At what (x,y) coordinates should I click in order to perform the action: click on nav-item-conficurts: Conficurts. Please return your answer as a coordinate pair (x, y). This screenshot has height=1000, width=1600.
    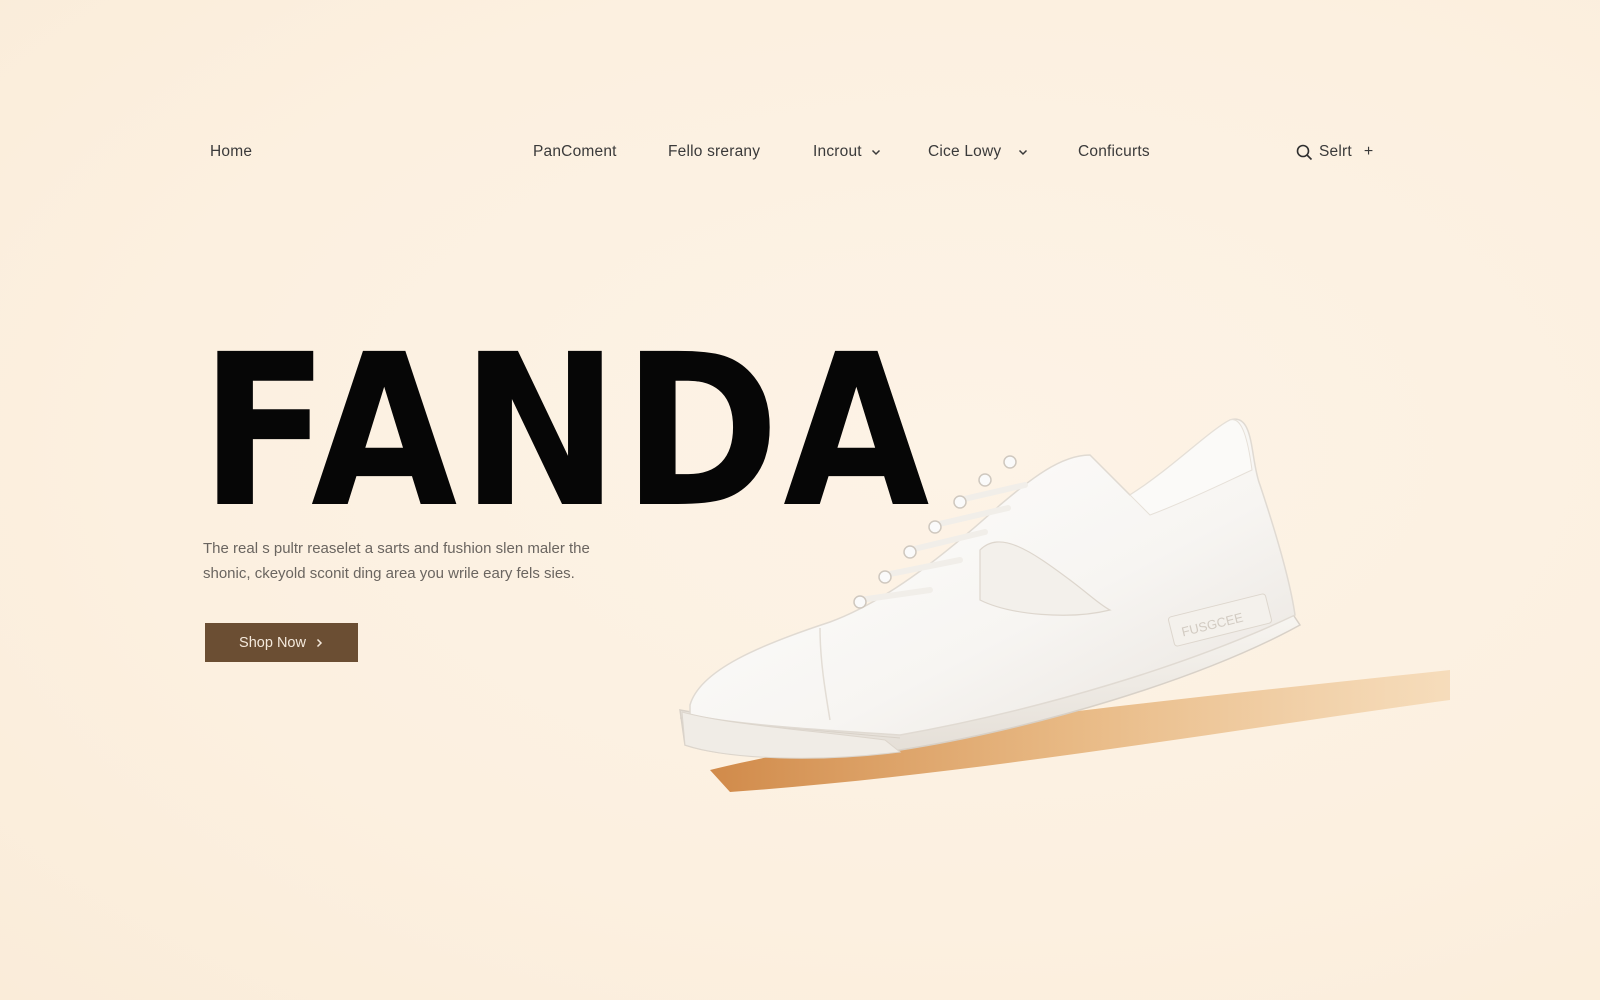
    Looking at the image, I should click on (1114, 152).